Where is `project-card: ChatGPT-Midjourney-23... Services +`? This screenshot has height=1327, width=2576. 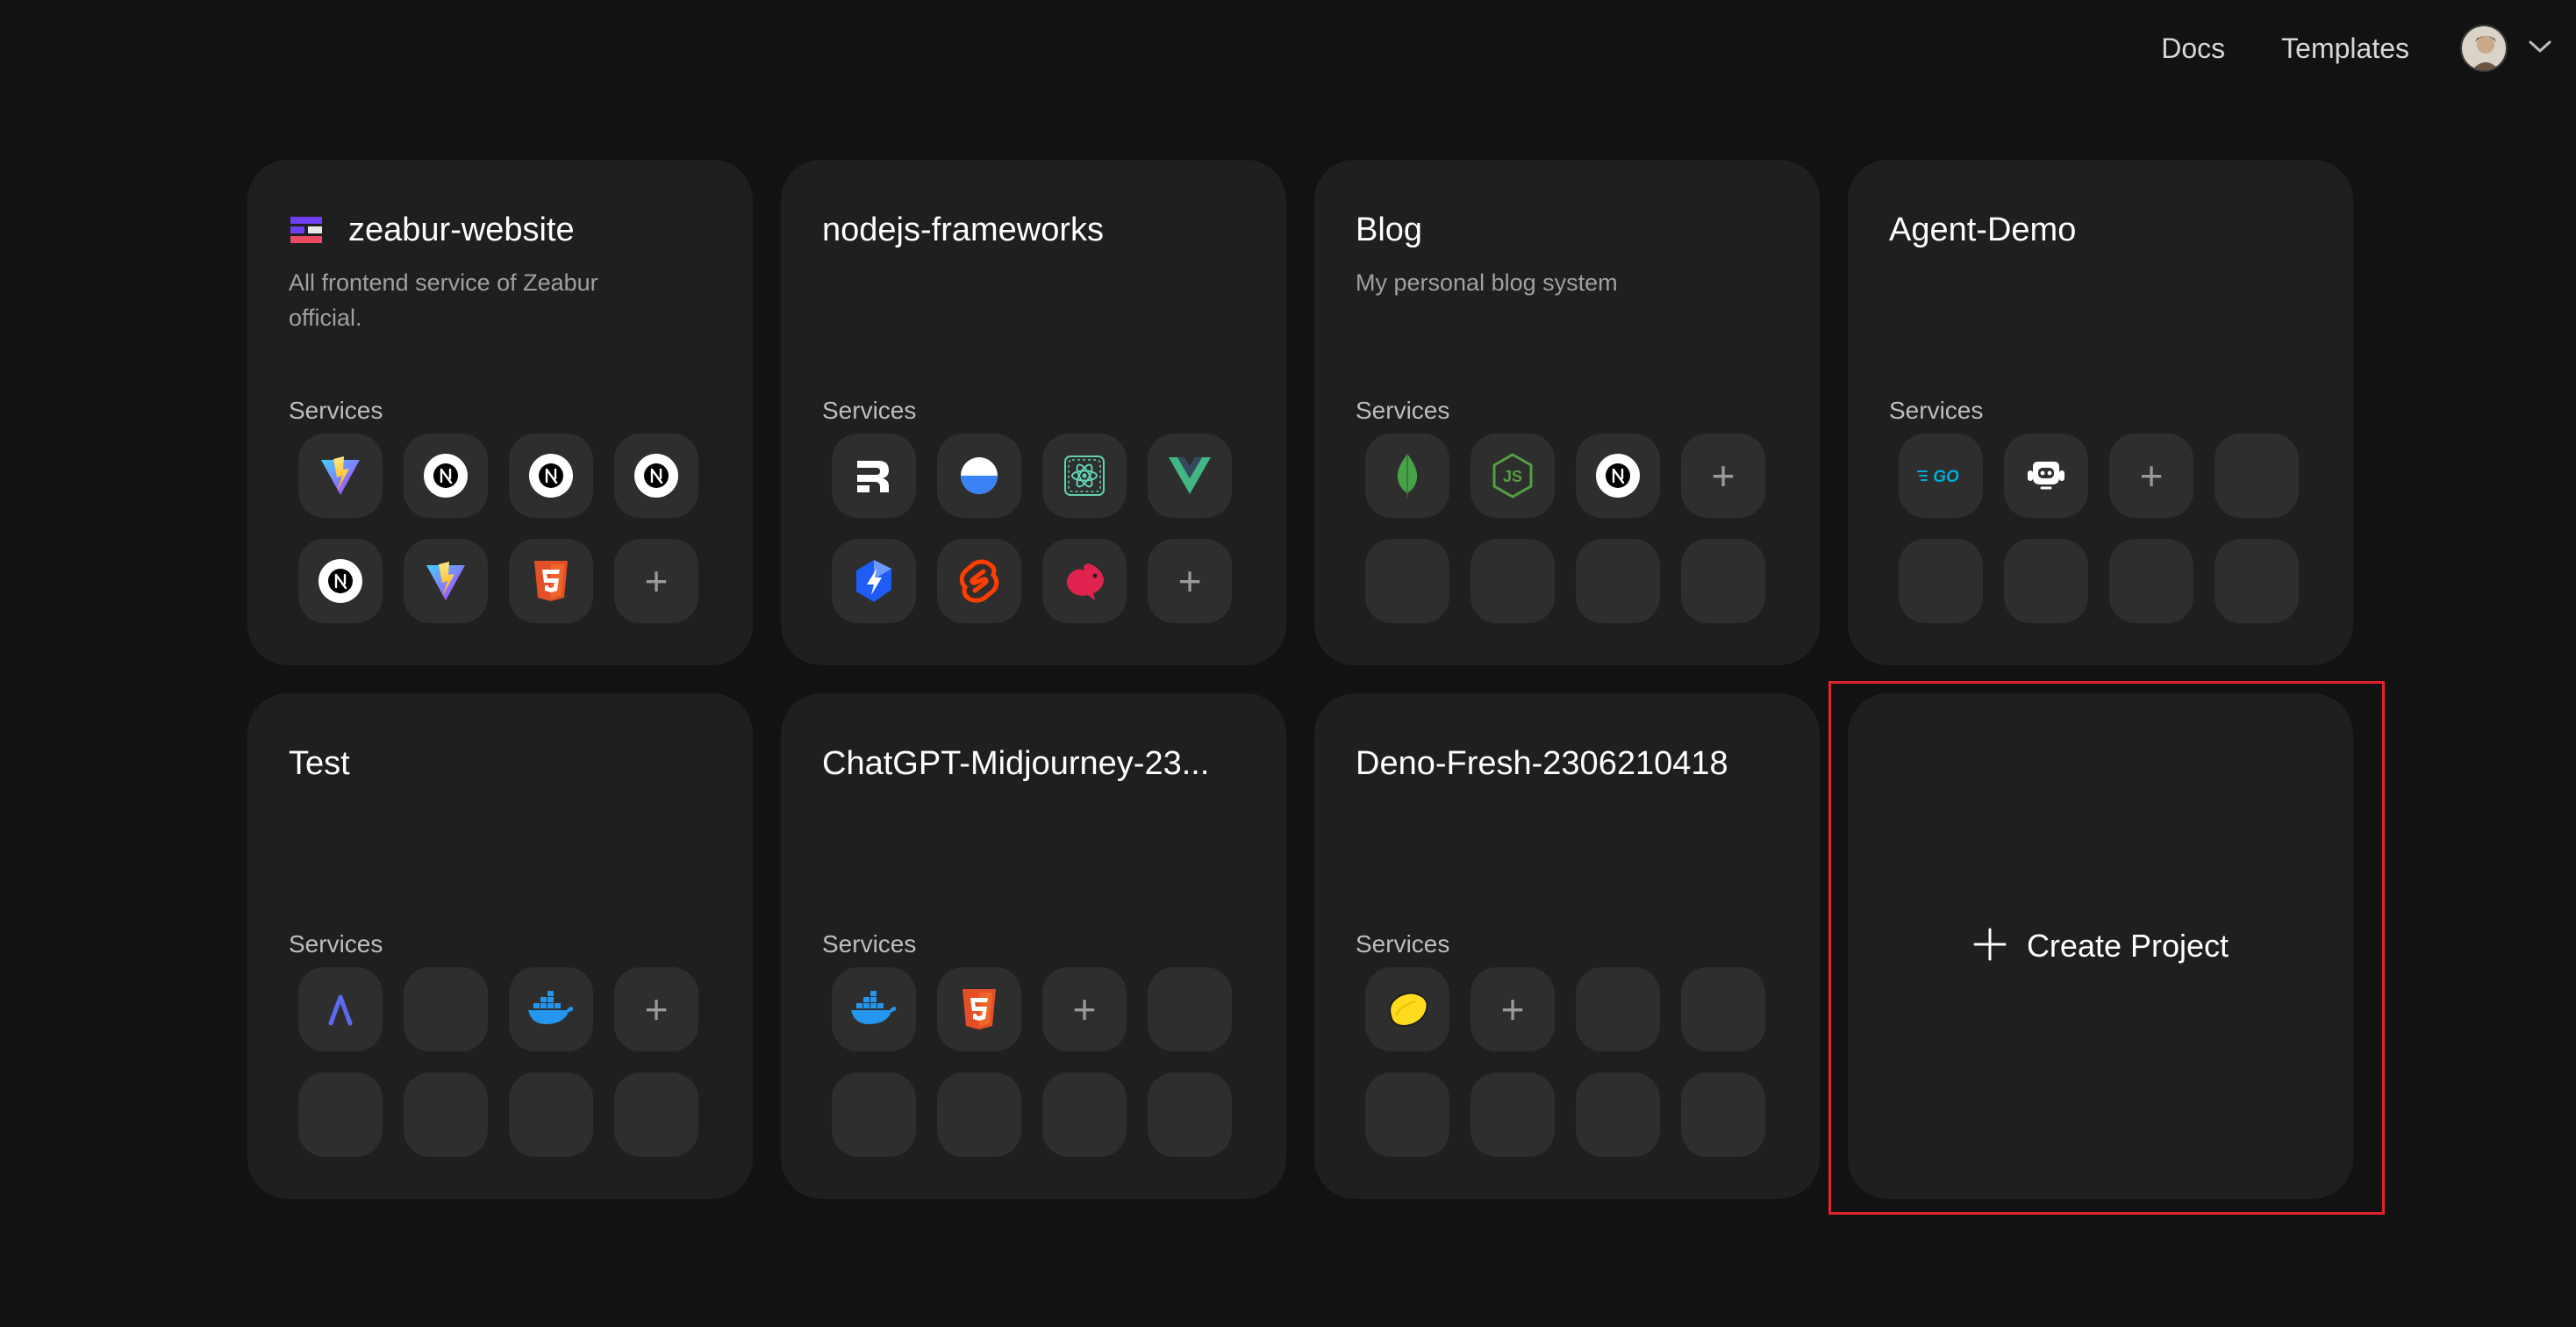 project-card: ChatGPT-Midjourney-23... Services + is located at coordinates (1033, 946).